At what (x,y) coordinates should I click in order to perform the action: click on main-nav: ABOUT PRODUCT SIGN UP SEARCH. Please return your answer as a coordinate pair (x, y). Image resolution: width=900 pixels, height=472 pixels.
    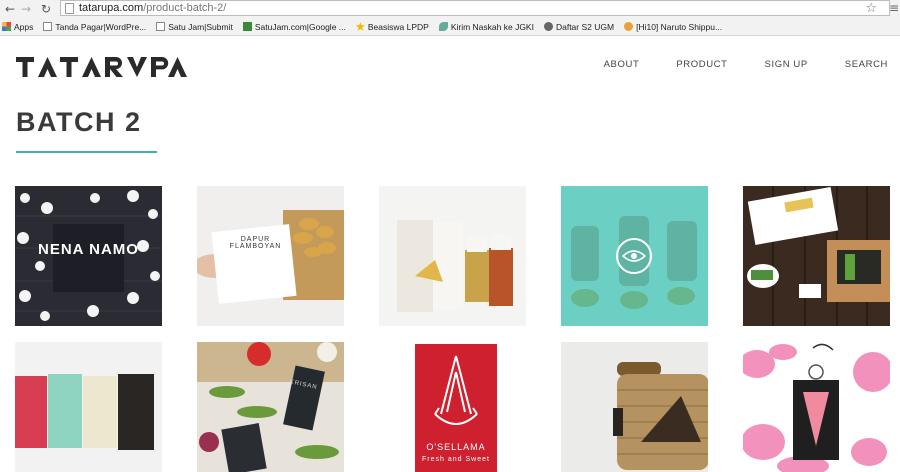
    Looking at the image, I should click on (727, 64).